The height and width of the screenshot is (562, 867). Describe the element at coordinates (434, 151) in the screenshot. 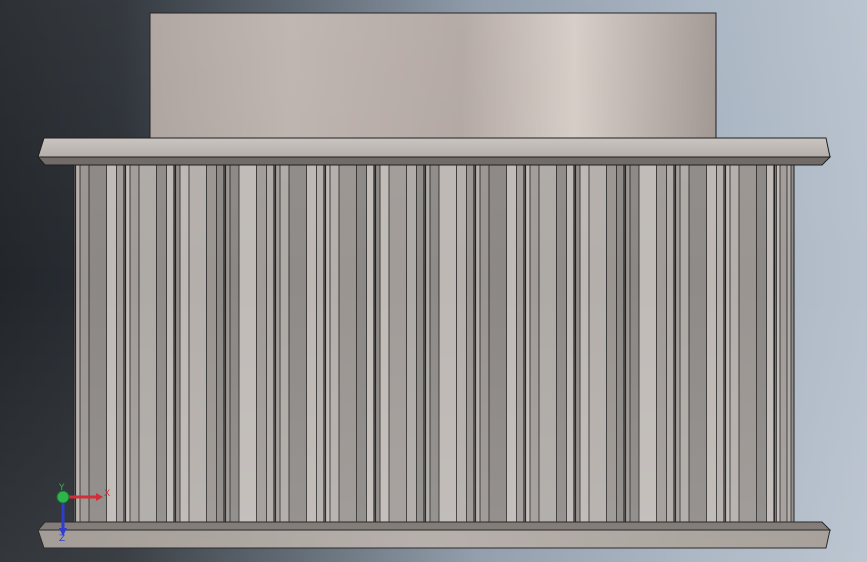

I see `top-flange` at that location.